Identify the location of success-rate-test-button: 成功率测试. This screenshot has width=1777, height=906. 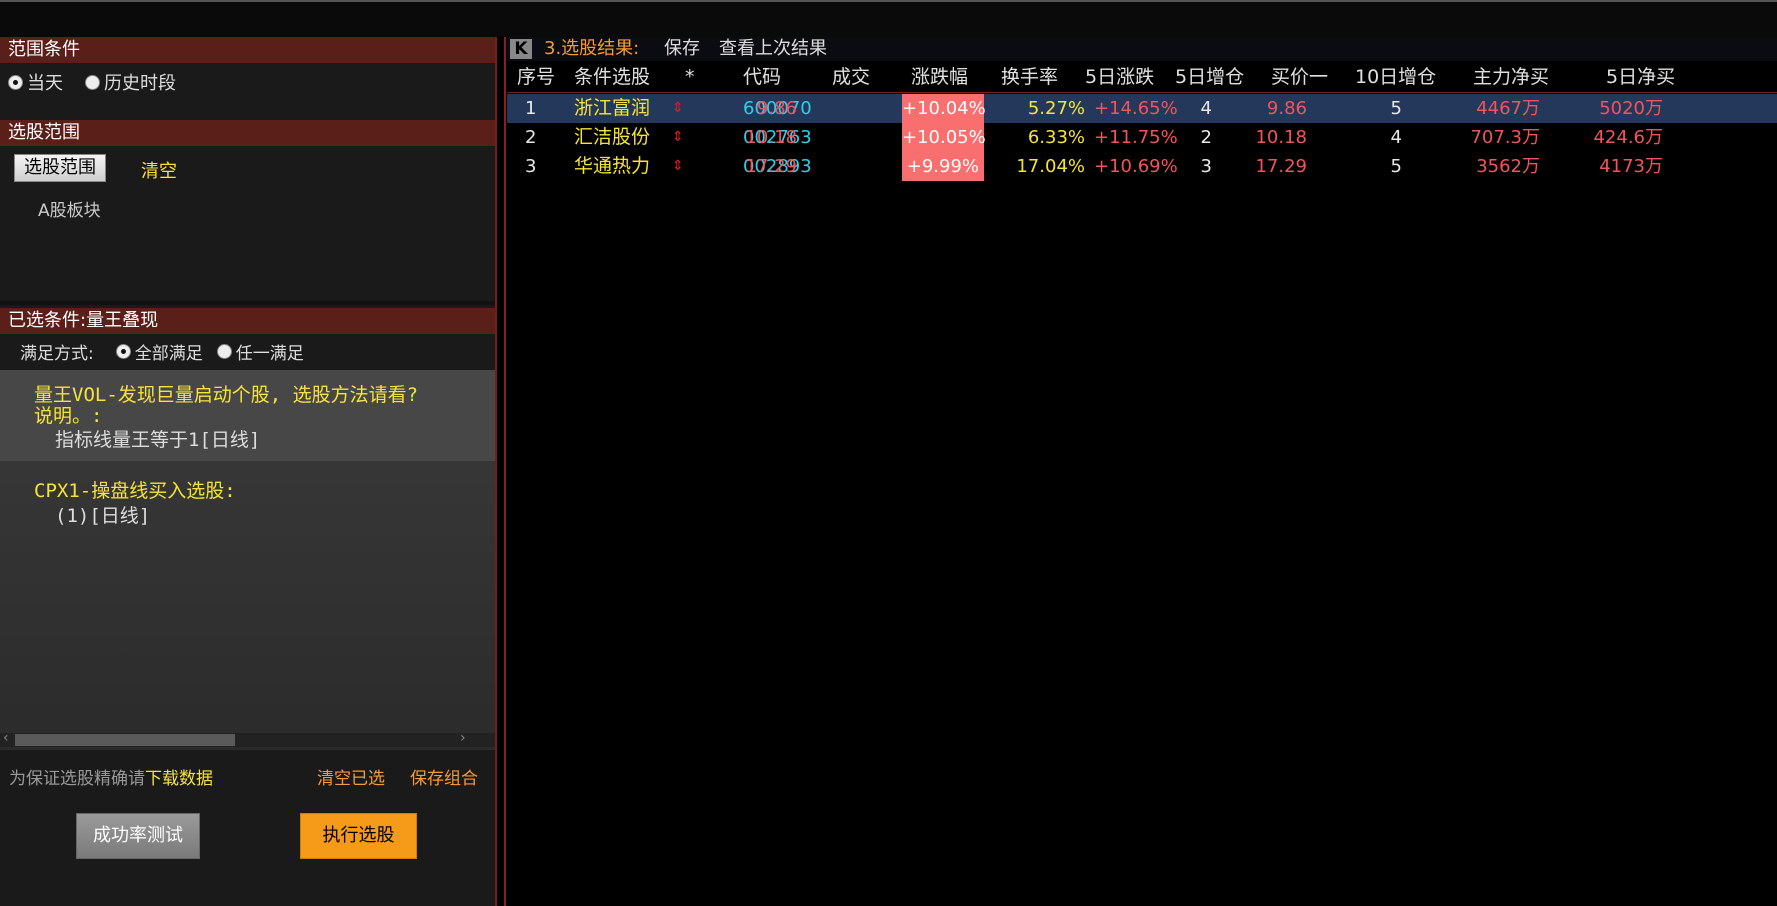
(138, 836).